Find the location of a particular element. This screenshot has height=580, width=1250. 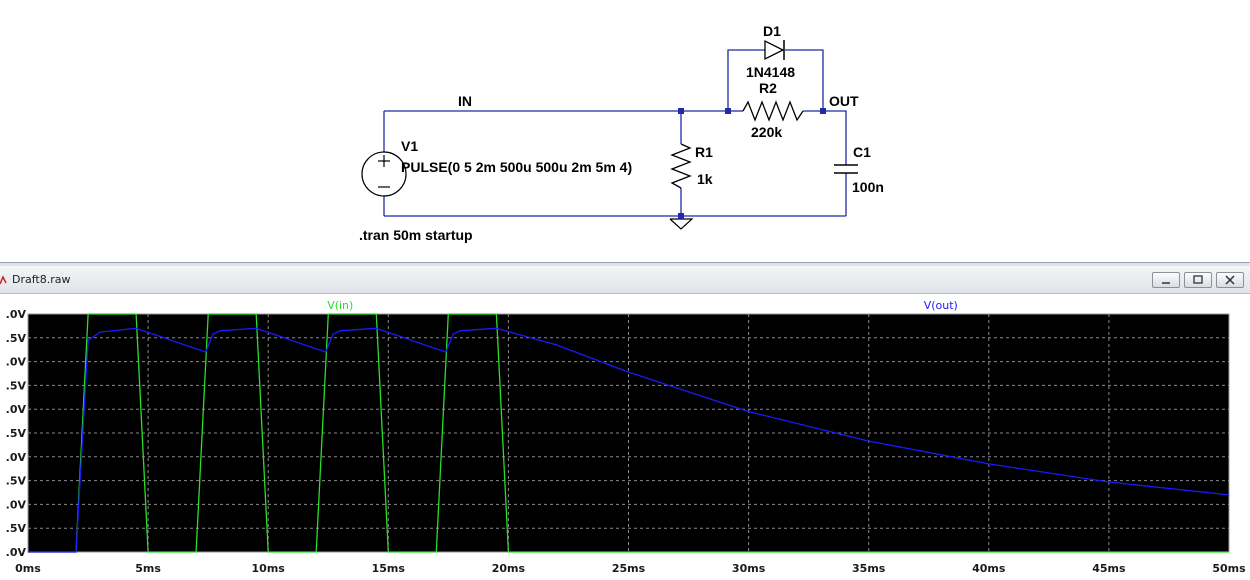

close-icon is located at coordinates (1230, 280).